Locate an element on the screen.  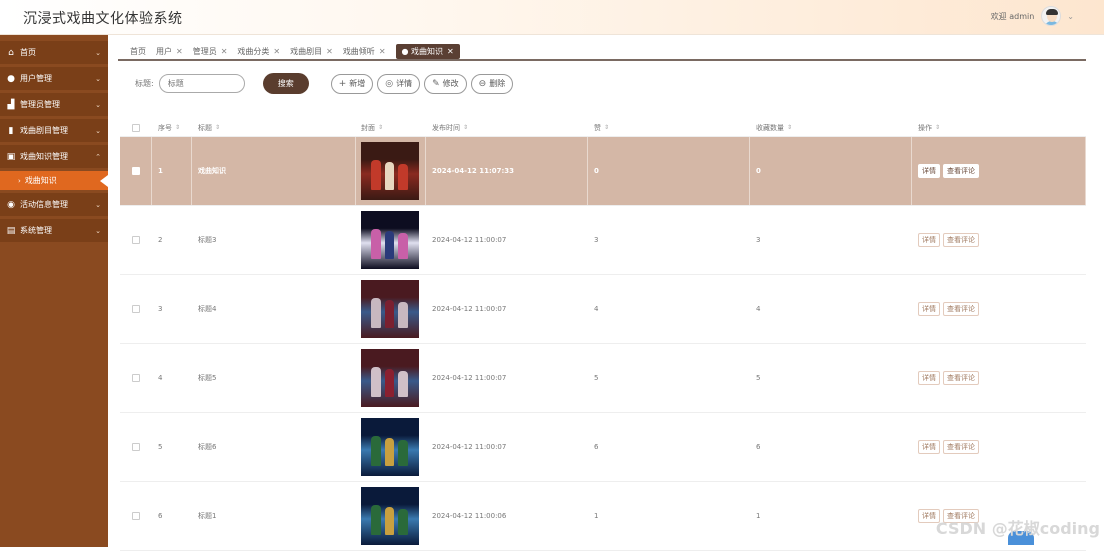
sidebar-item-1: ●用户管理⌄ is located at coordinates (54, 78).